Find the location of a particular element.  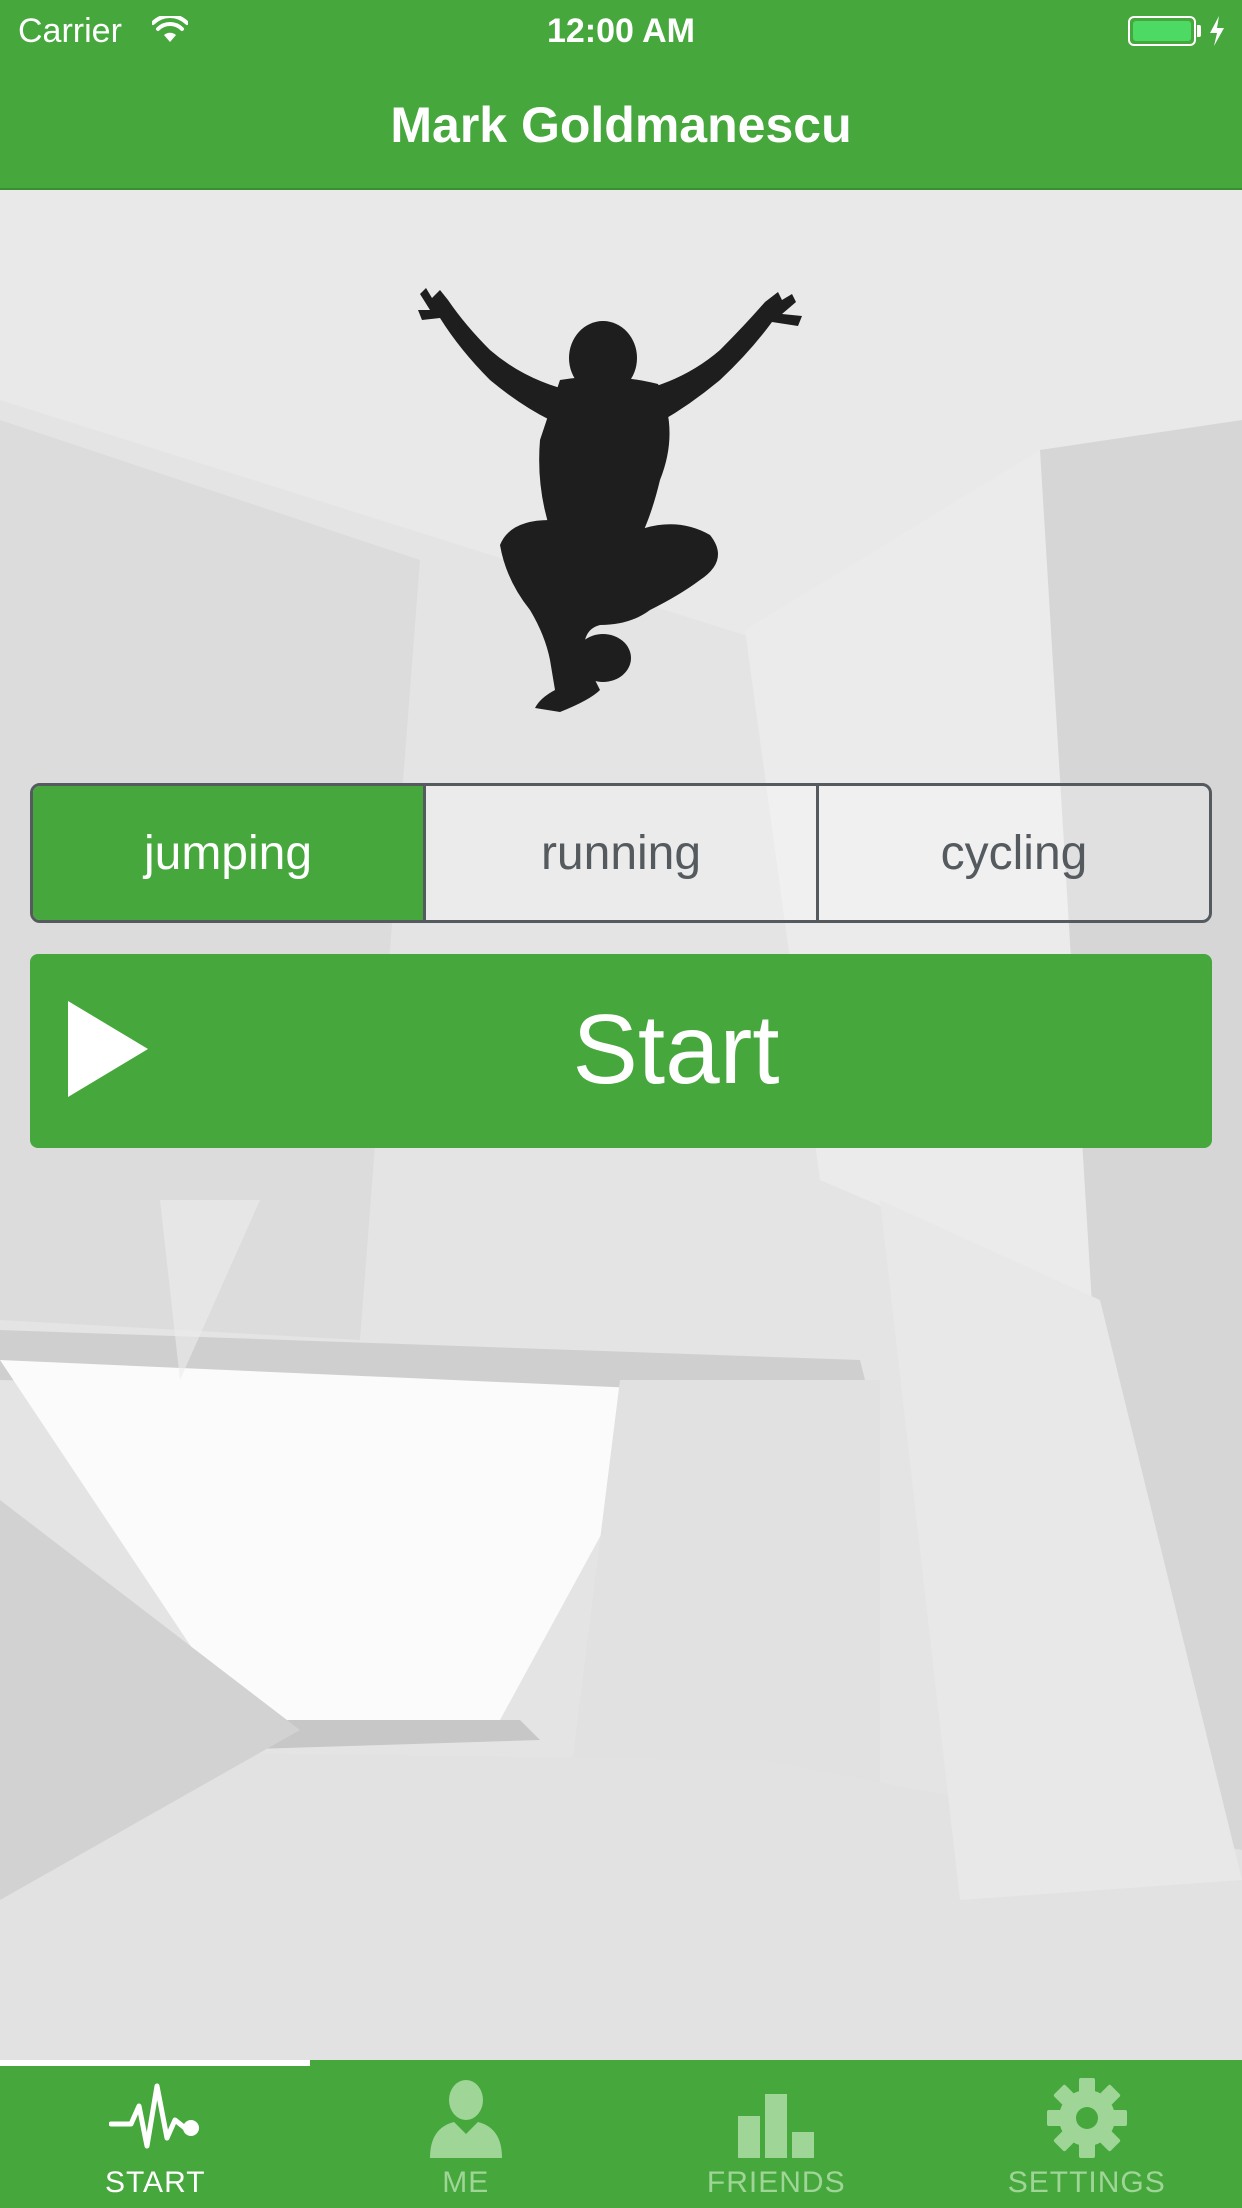

segment-running: running is located at coordinates (622, 853).